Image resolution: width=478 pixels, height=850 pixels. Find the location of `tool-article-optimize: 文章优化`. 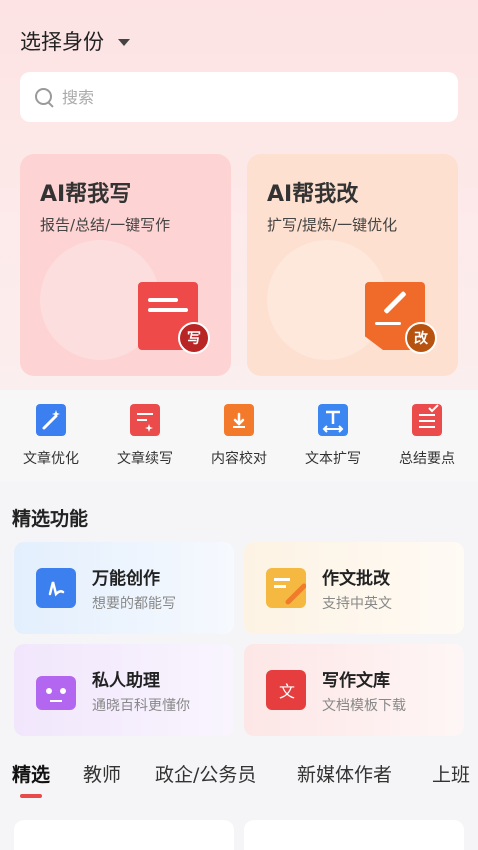

tool-article-optimize: 文章优化 is located at coordinates (51, 436).